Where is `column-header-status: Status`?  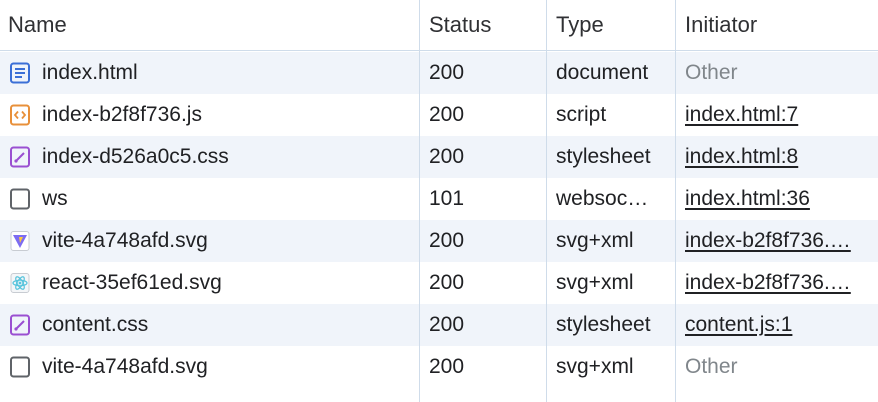 column-header-status: Status is located at coordinates (460, 25).